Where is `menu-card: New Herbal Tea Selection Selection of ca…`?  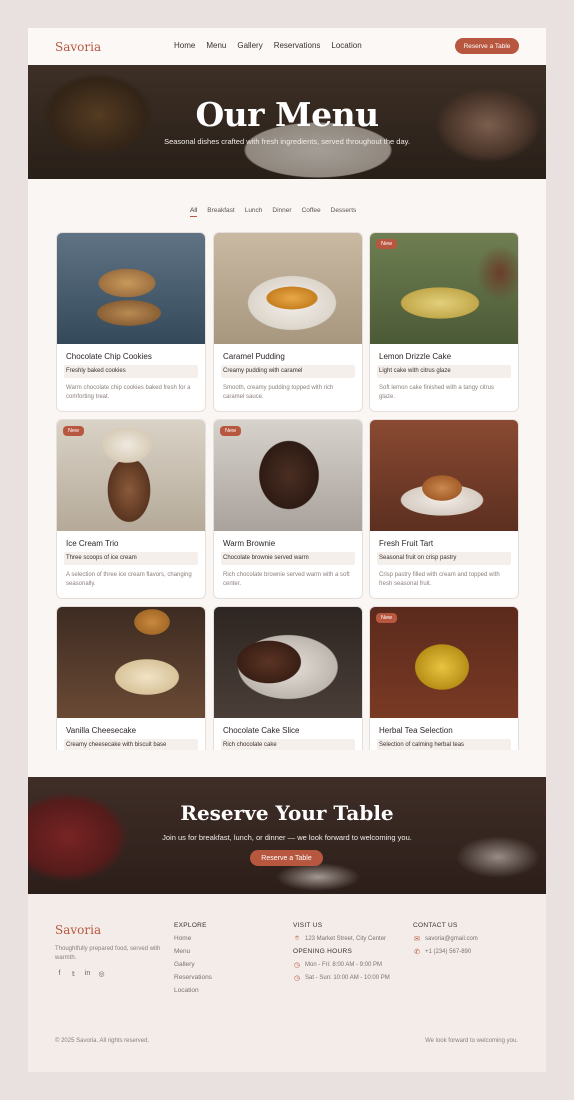
menu-card: New Herbal Tea Selection Selection of ca… is located at coordinates (444, 678).